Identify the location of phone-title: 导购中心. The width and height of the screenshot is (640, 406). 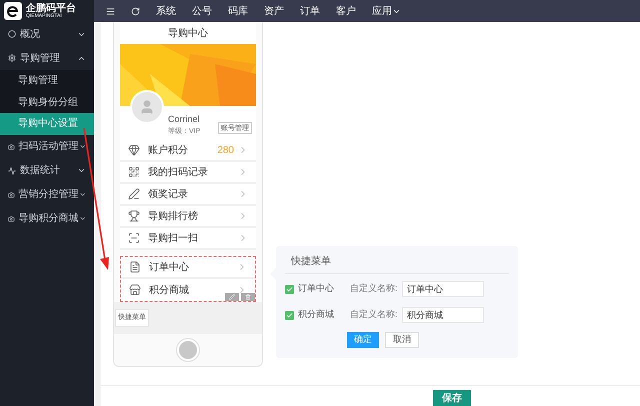
(188, 33).